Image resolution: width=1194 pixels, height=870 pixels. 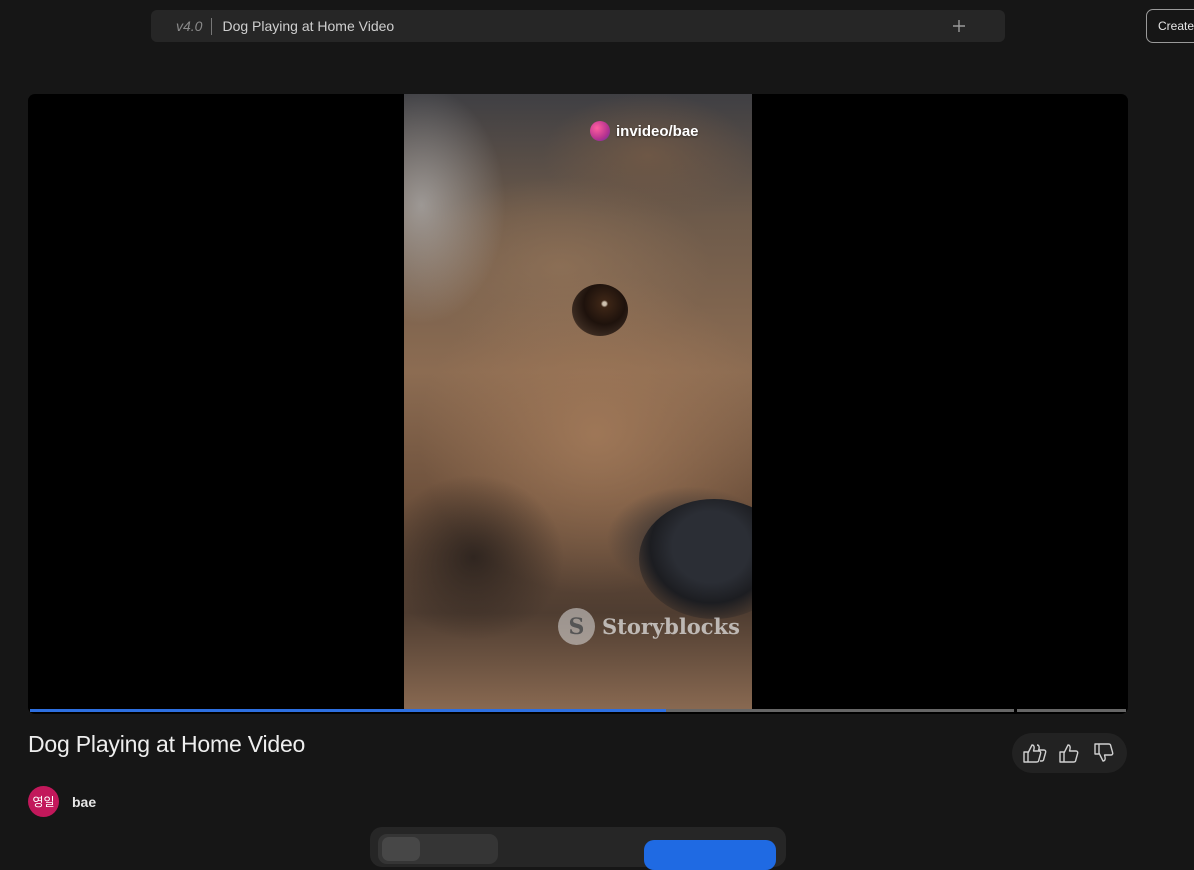 I want to click on add-button, so click(x=959, y=26).